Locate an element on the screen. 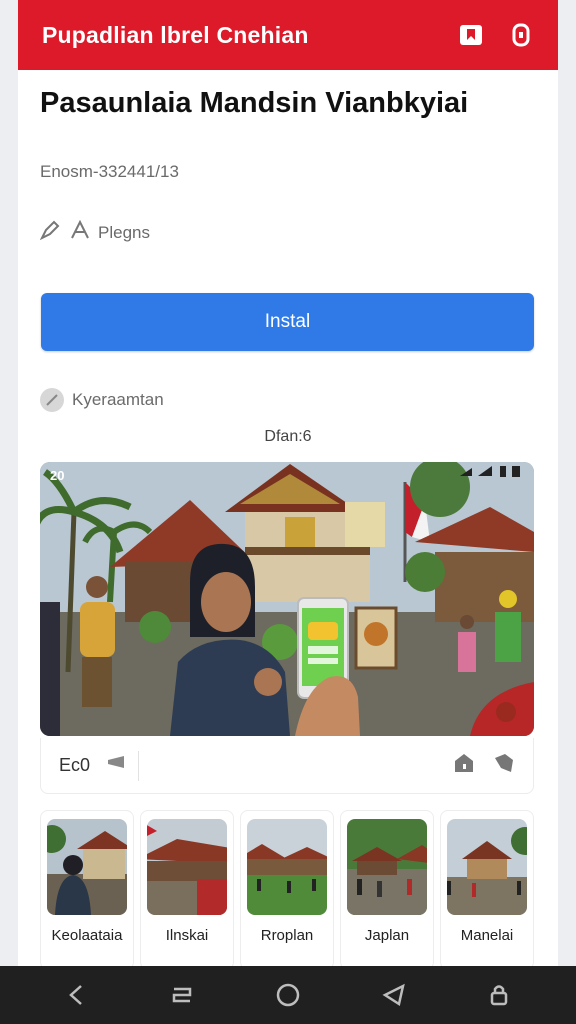 Image resolution: width=576 pixels, height=1024 pixels. screenshot-label: Manelai is located at coordinates (487, 935).